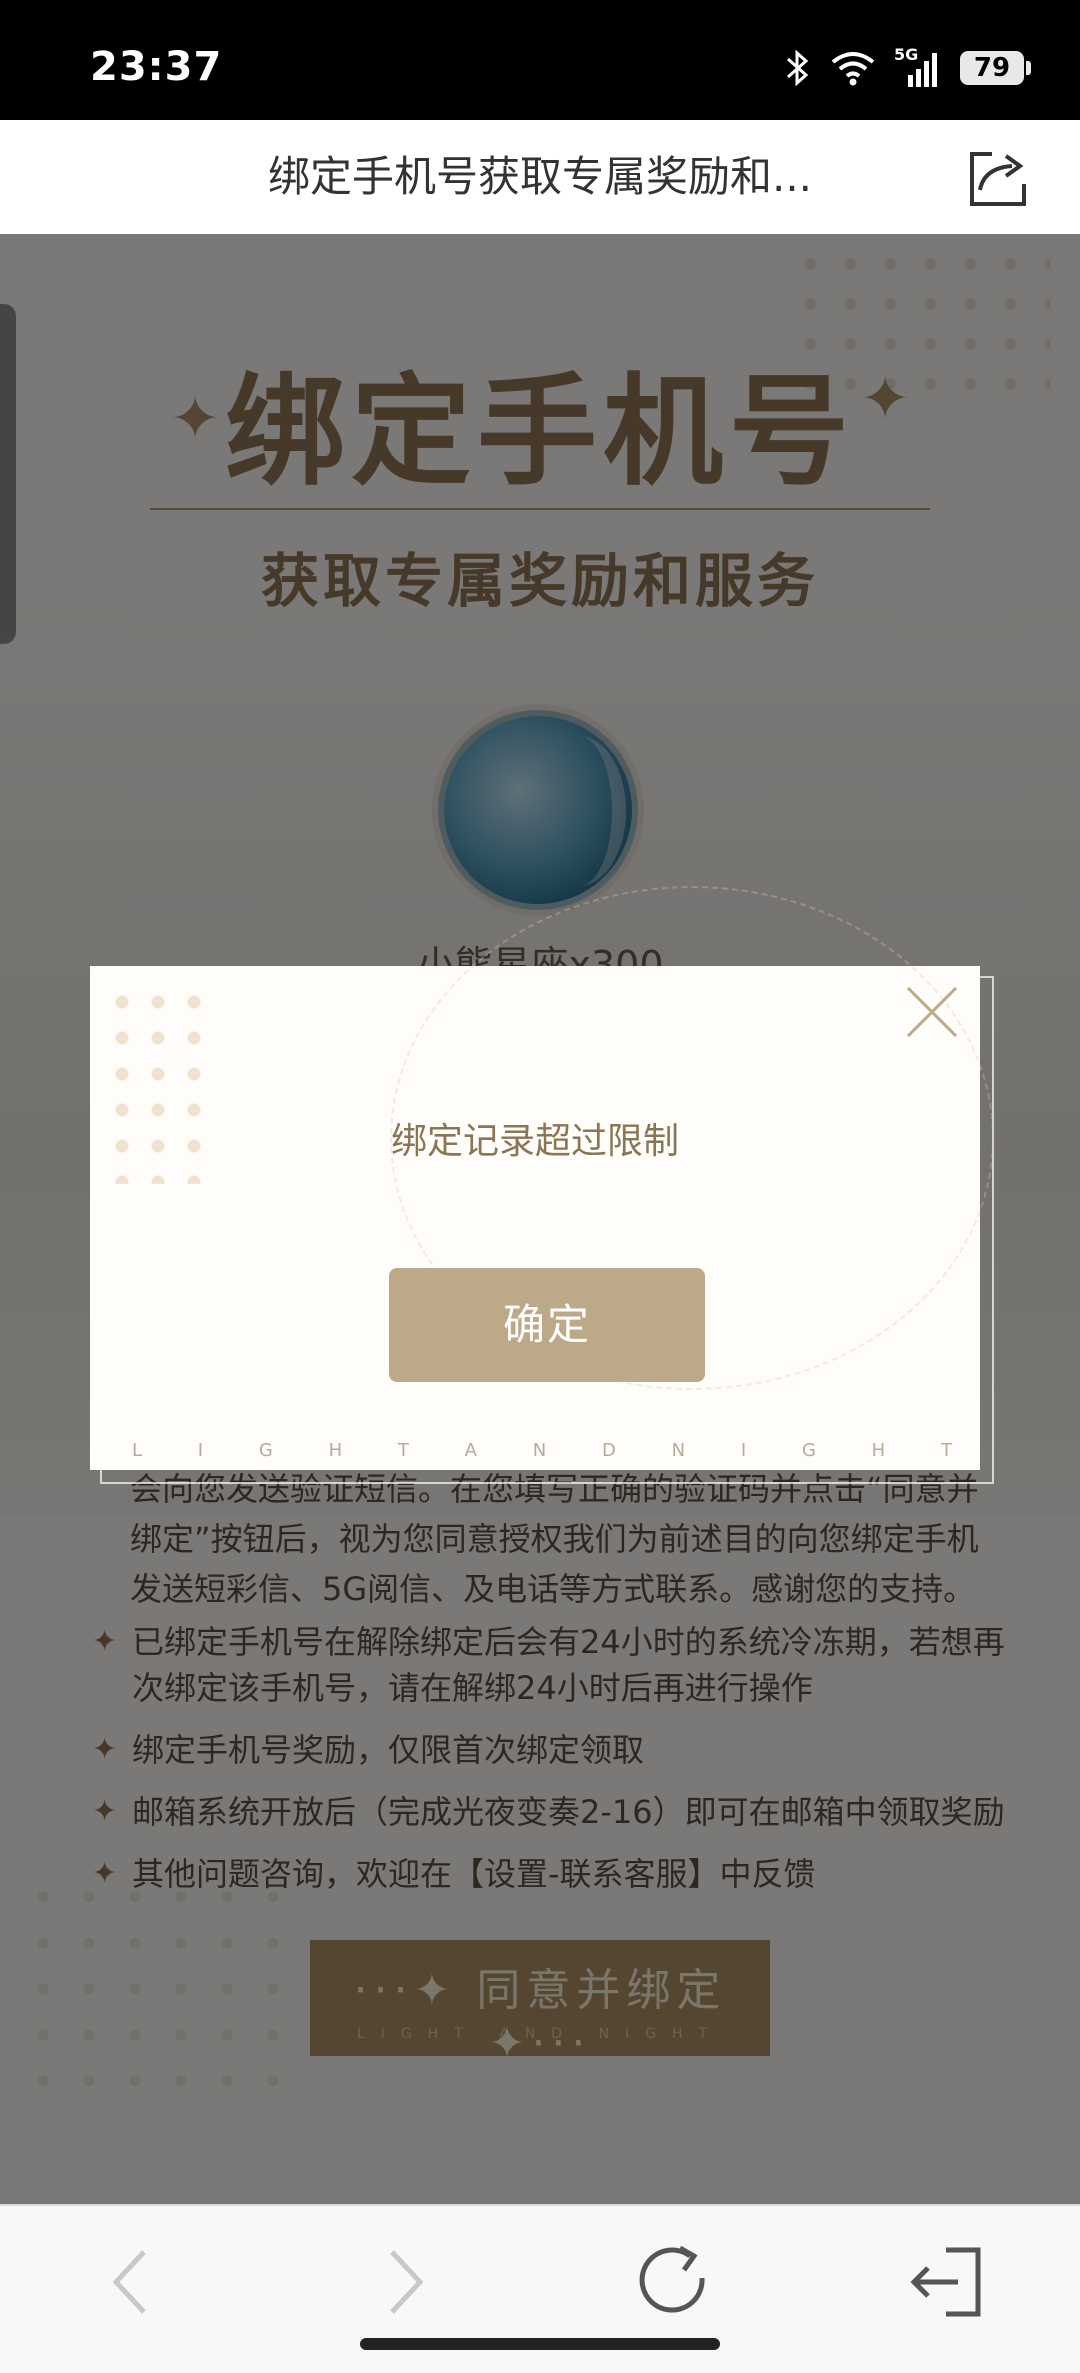 This screenshot has height=2373, width=1080. Describe the element at coordinates (156, 67) in the screenshot. I see `status-time: 23:37` at that location.